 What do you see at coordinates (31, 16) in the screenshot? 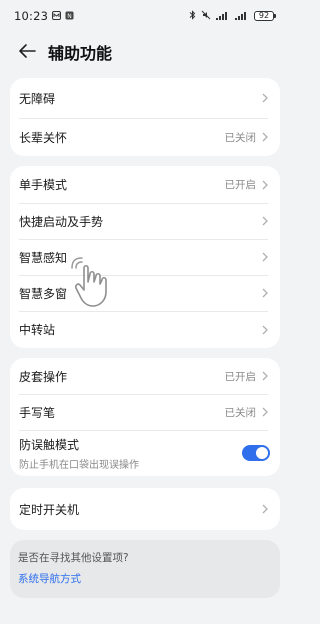
I see `status-time: 10:23` at bounding box center [31, 16].